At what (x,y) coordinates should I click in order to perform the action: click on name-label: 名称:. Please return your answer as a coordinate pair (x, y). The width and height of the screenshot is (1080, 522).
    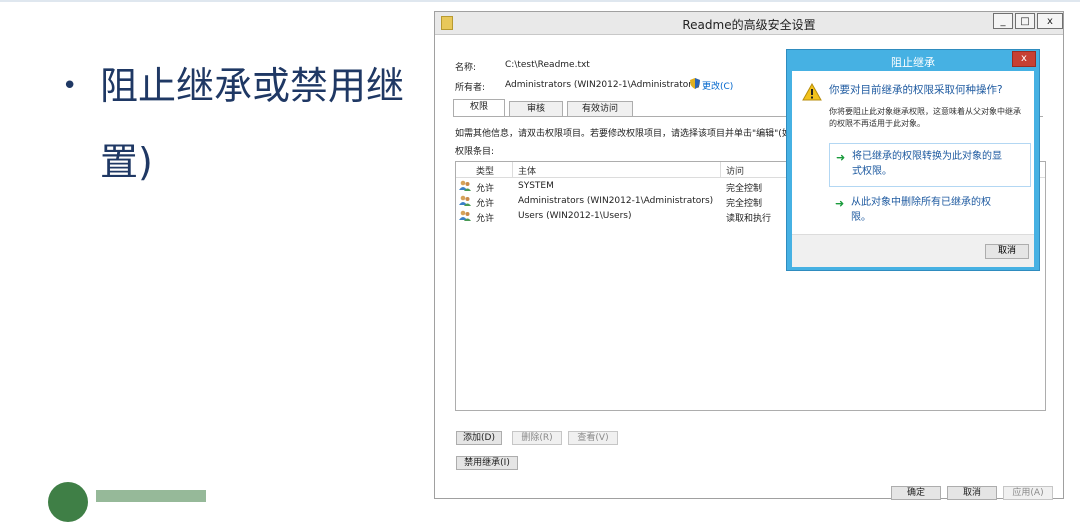
    Looking at the image, I should click on (466, 68).